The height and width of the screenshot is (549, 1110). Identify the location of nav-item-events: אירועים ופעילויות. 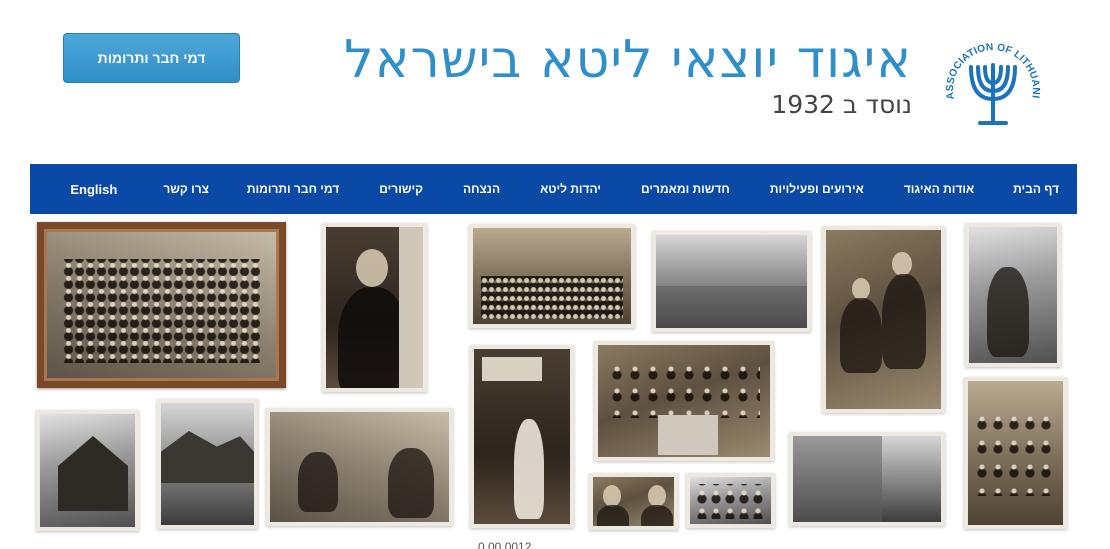
(817, 189).